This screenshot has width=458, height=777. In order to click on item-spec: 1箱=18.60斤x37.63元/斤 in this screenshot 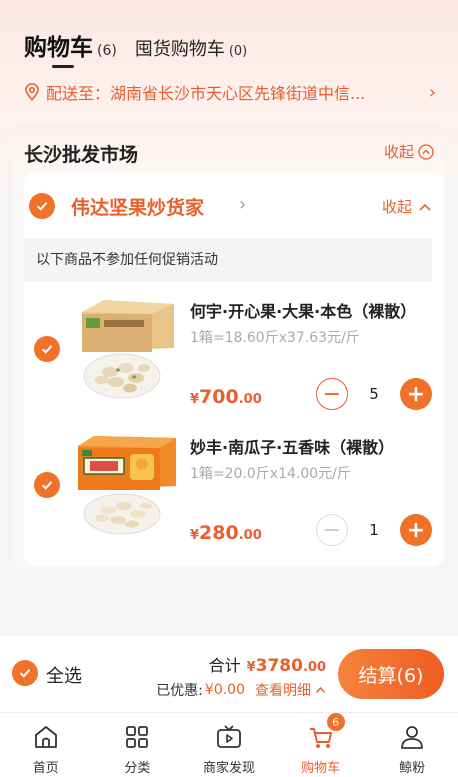, I will do `click(275, 338)`.